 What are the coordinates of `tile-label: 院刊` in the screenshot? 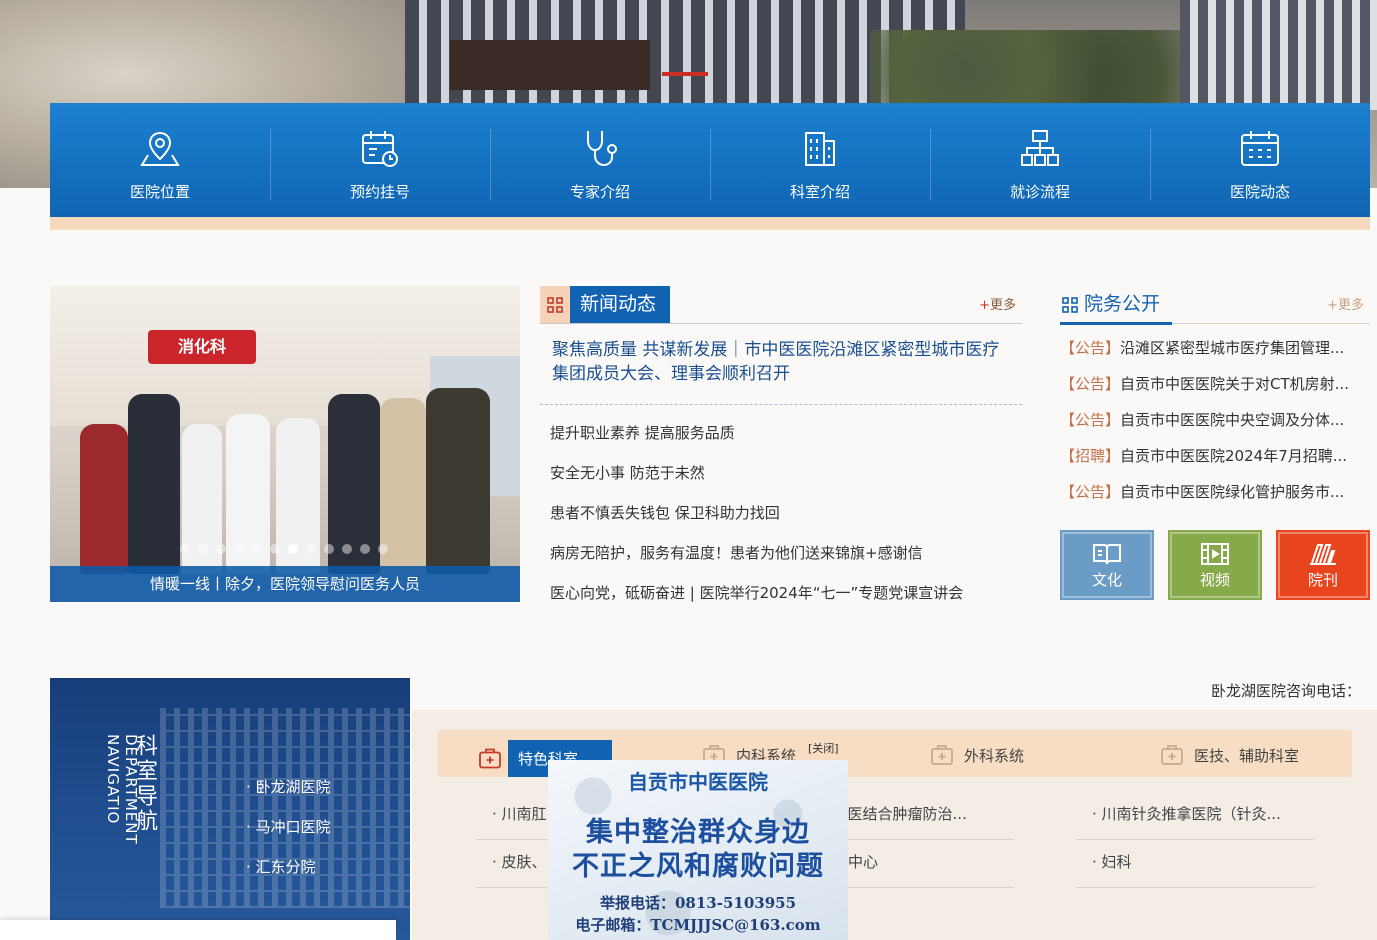 It's located at (1322, 579).